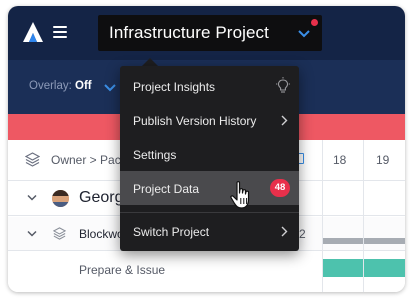 The image size is (413, 298). I want to click on menu-item-label: Settings, so click(155, 155).